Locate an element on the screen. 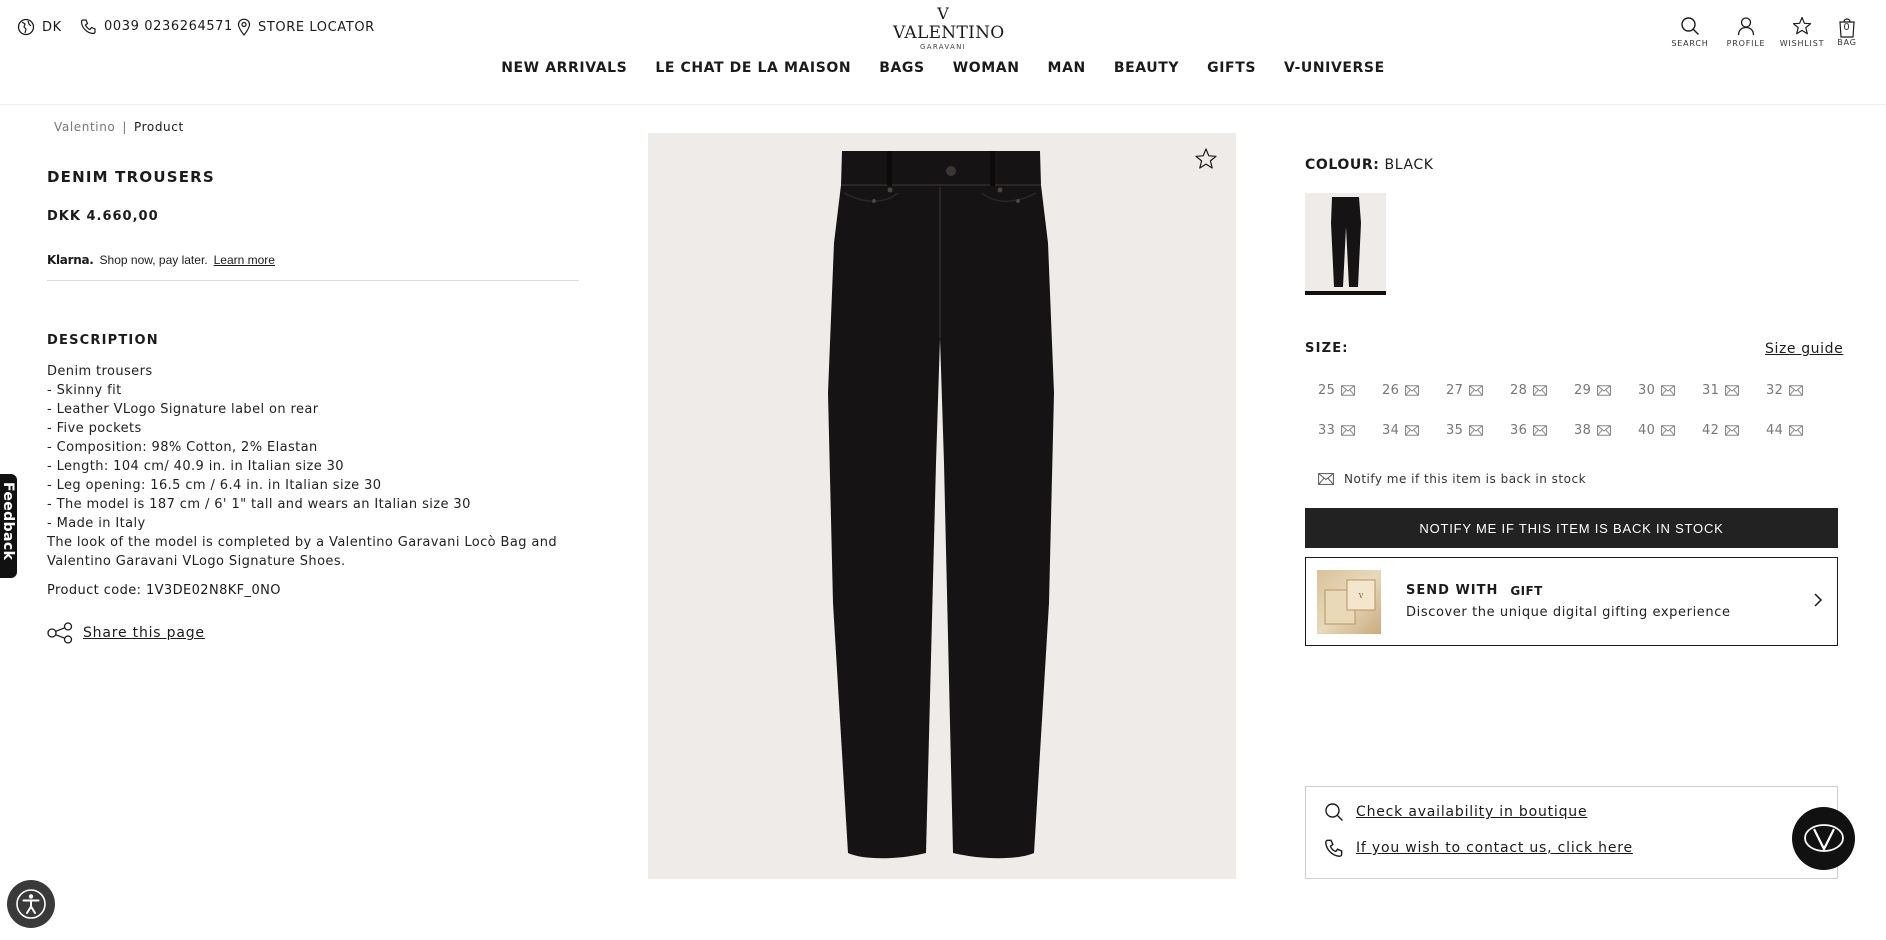  gift-brand: GIFT is located at coordinates (1526, 590).